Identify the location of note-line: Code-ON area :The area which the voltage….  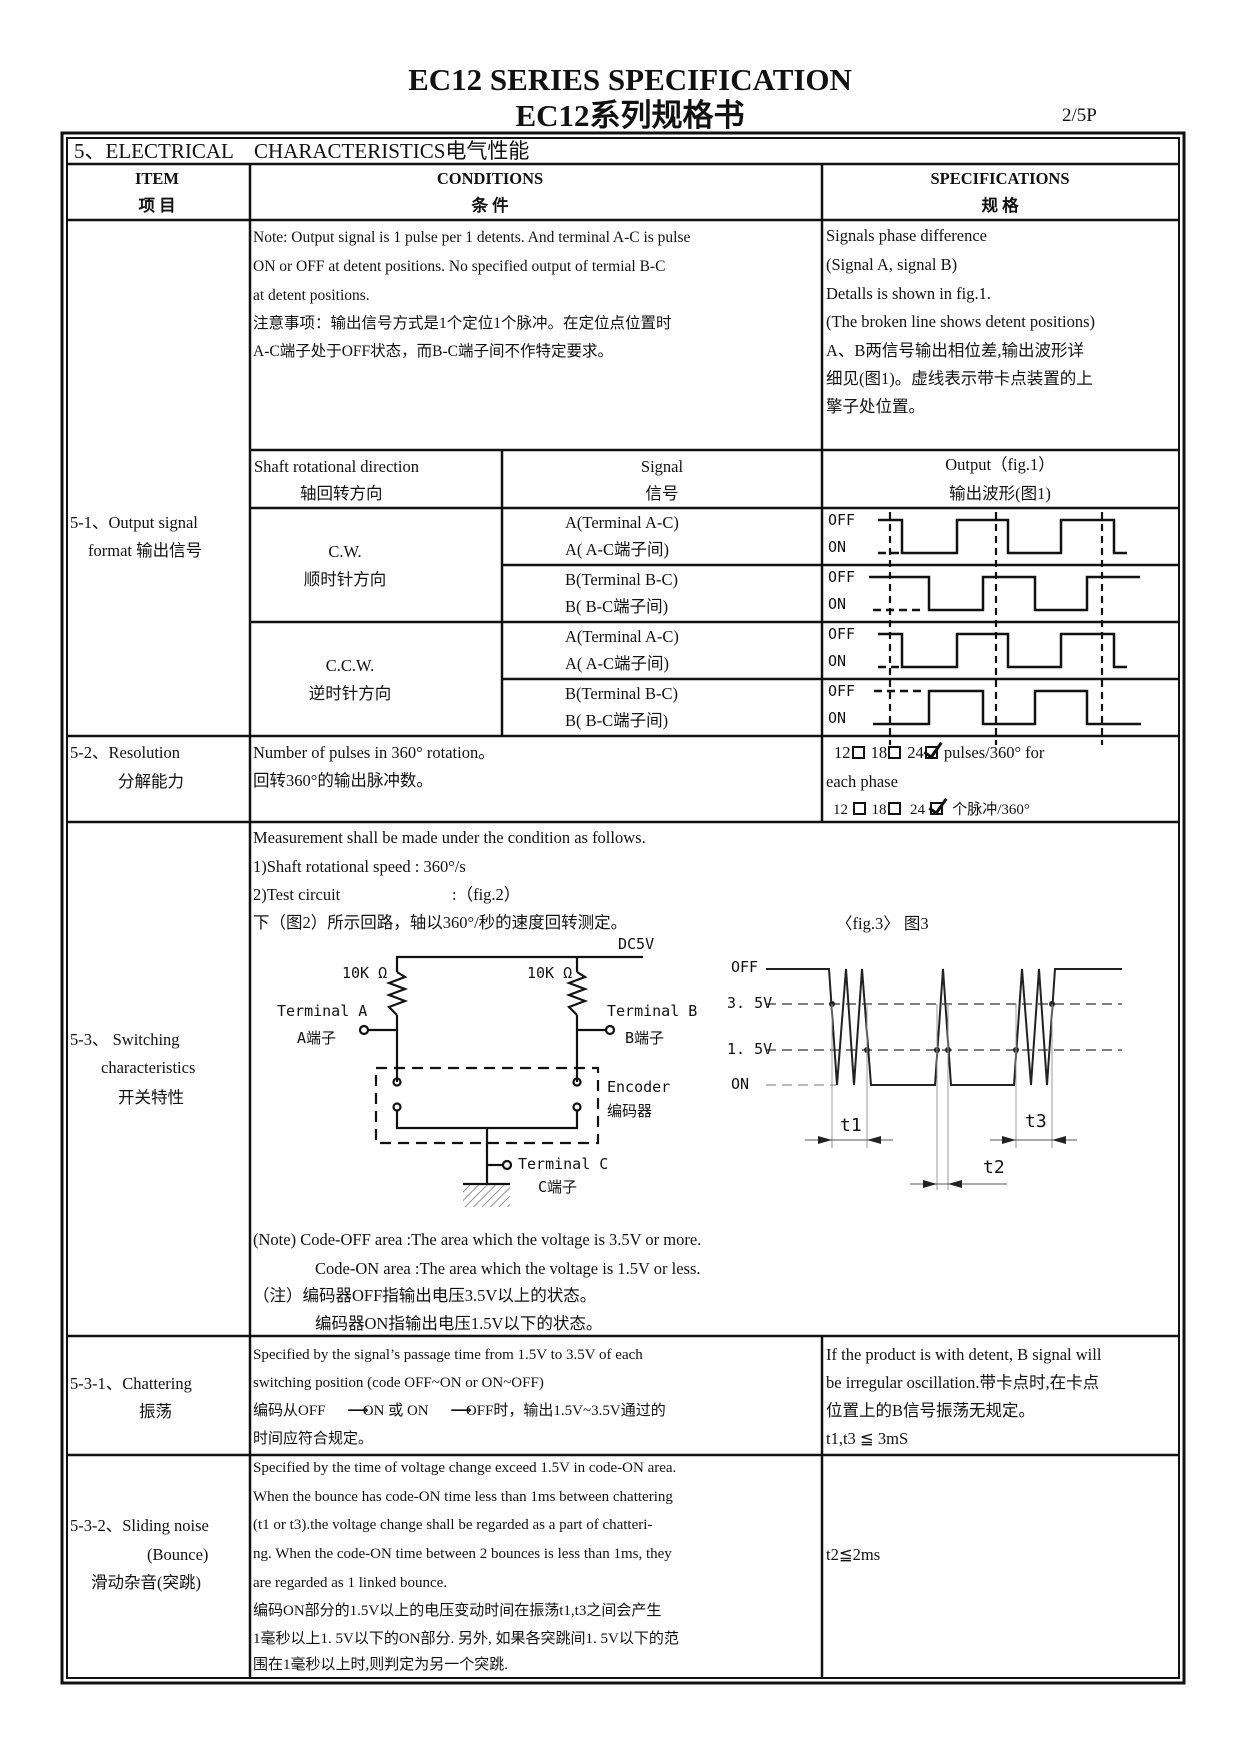
(508, 1268).